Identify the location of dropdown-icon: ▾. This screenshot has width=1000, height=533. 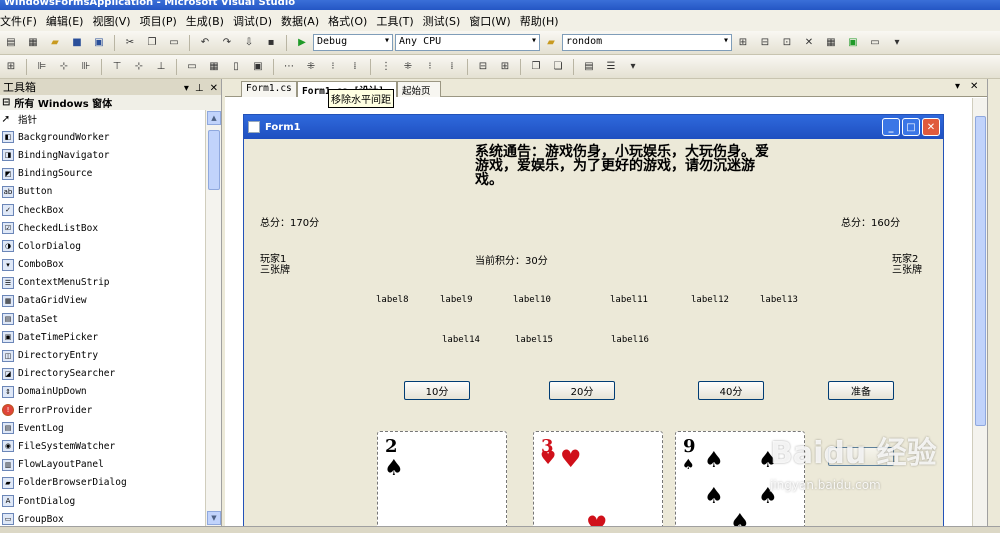
(186, 88).